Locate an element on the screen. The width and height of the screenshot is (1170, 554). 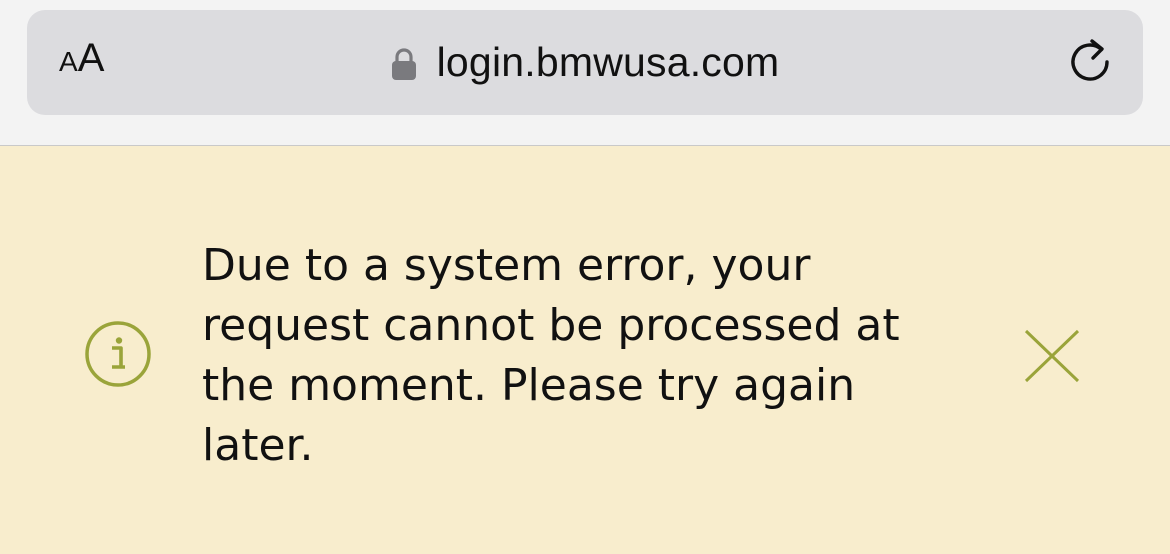
close-icon is located at coordinates (1052, 356).